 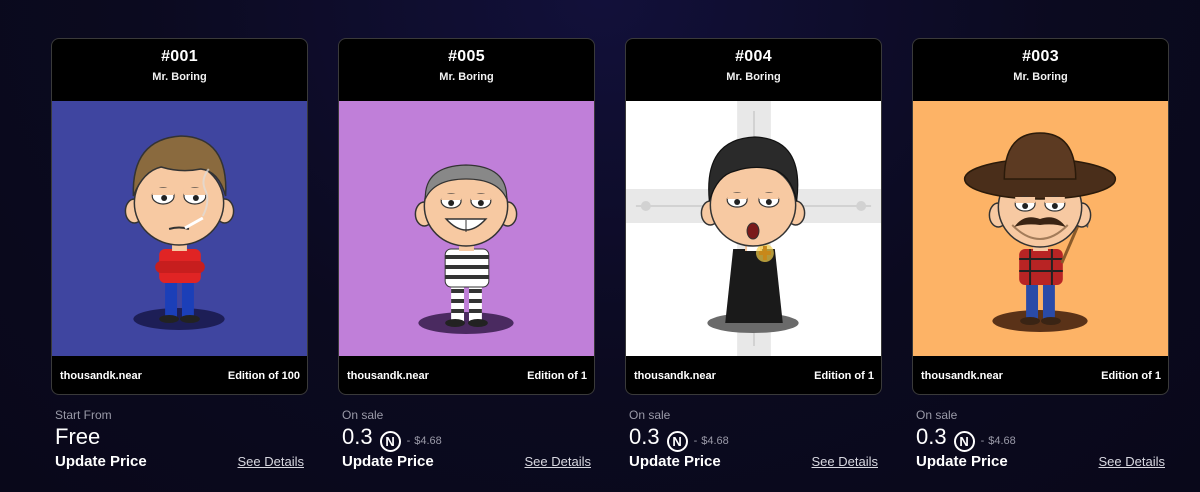 What do you see at coordinates (1040, 56) in the screenshot?
I see `card-number: #003` at bounding box center [1040, 56].